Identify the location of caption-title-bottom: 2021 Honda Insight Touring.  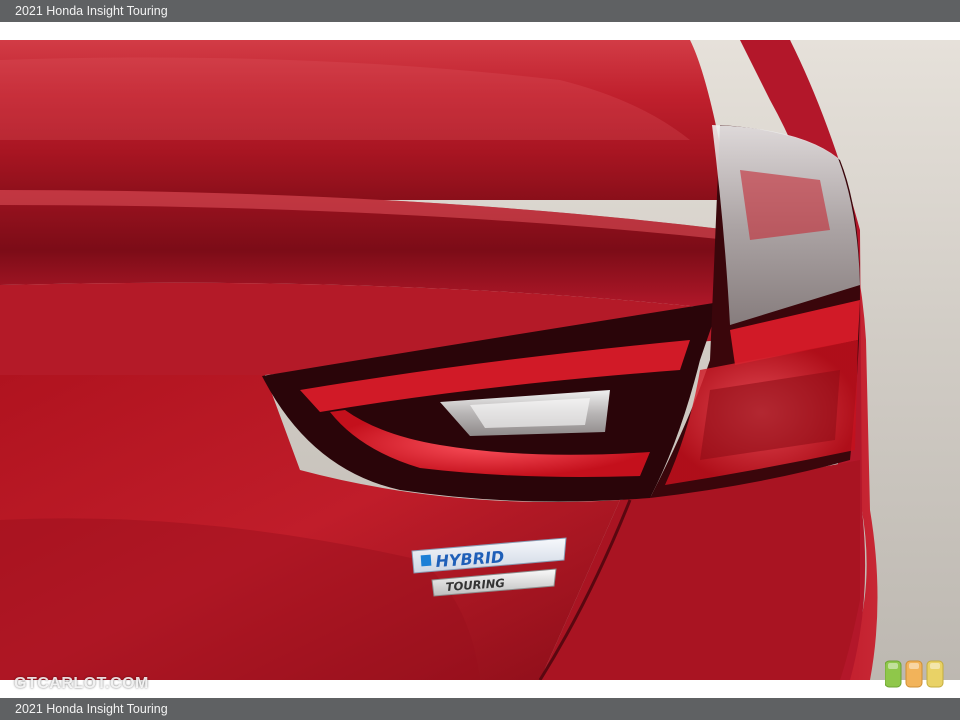
(91, 709).